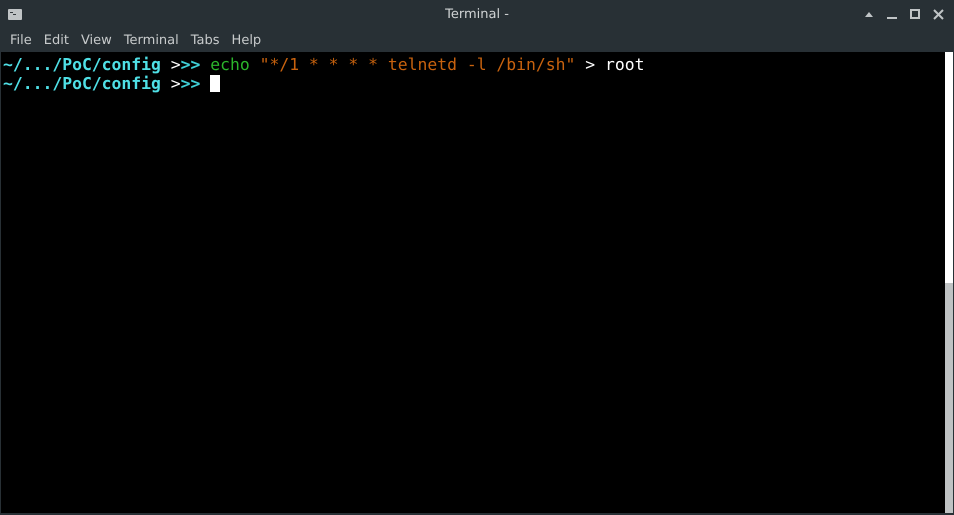 The height and width of the screenshot is (515, 954). What do you see at coordinates (21, 40) in the screenshot?
I see `menu-item: File` at bounding box center [21, 40].